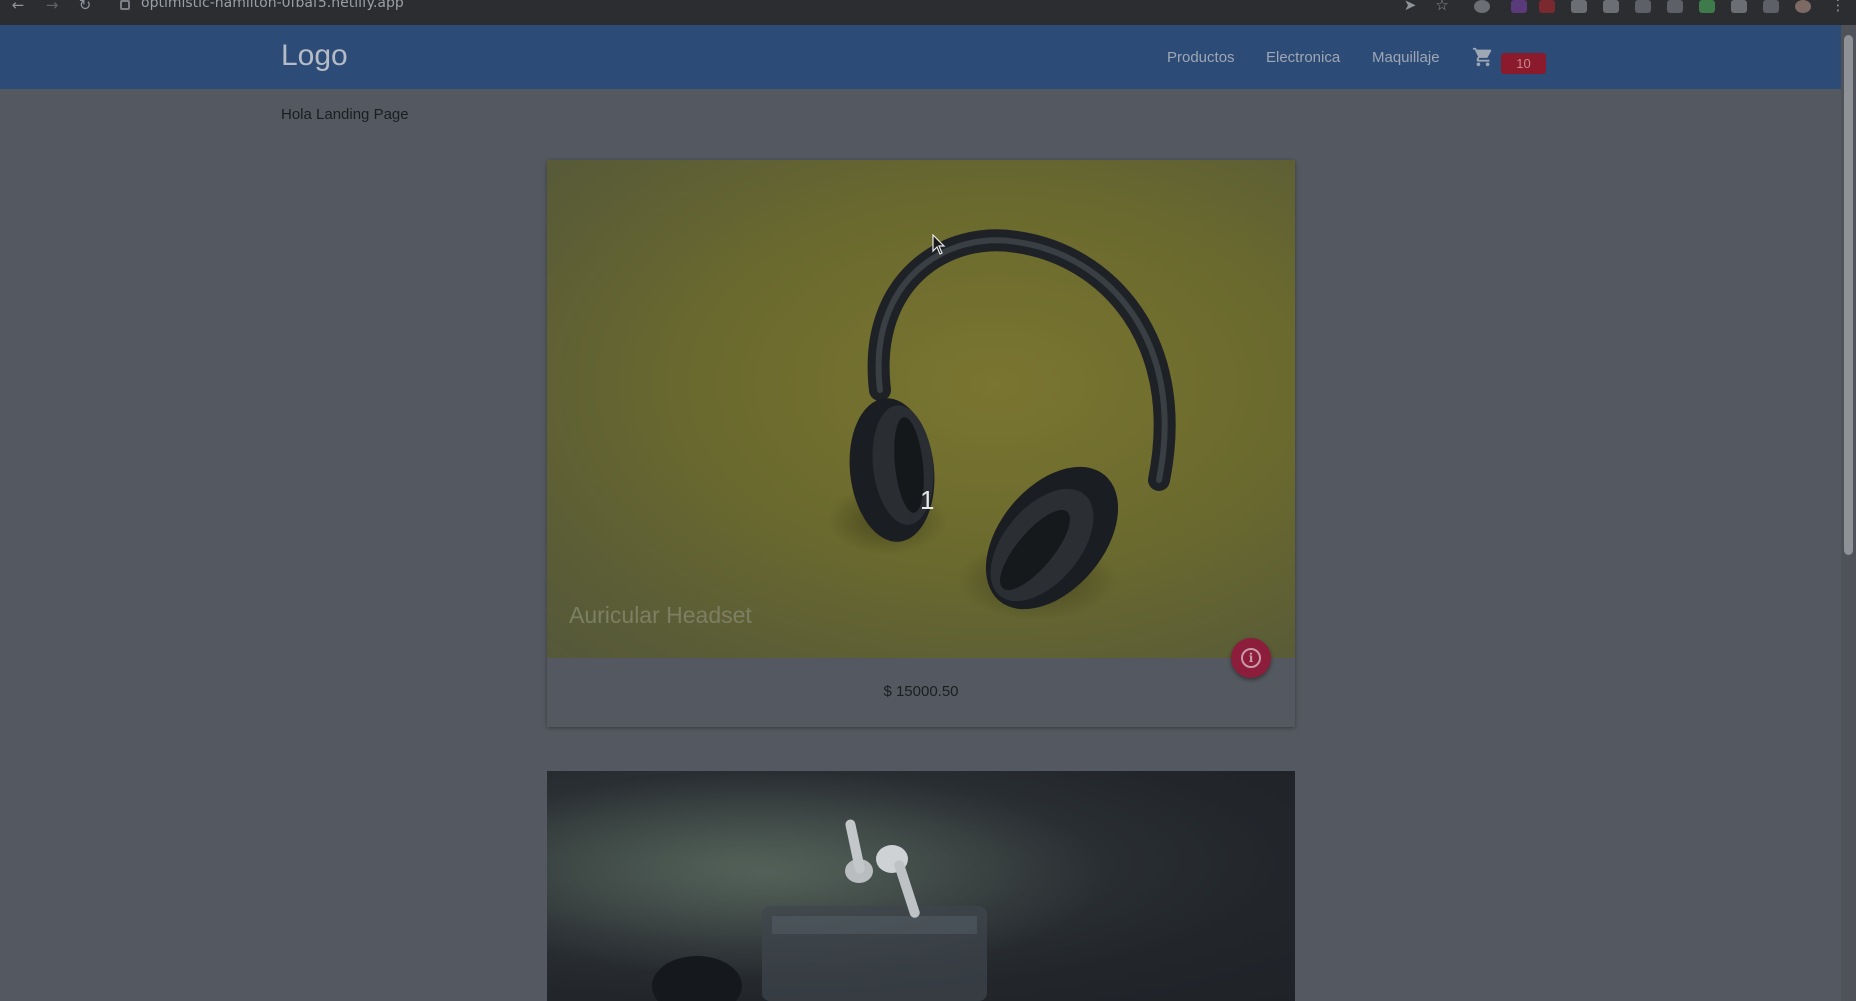  I want to click on slide-number: 1, so click(927, 500).